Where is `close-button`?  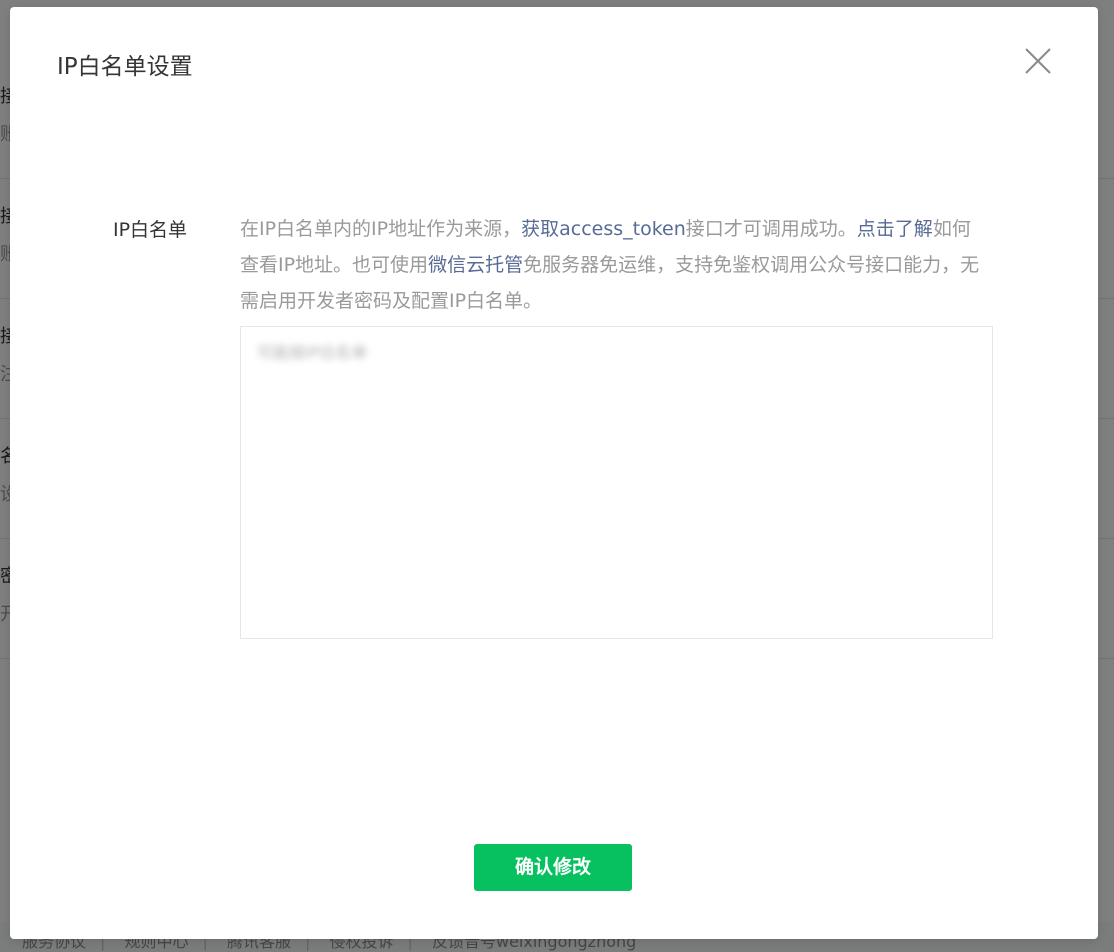 close-button is located at coordinates (1038, 61).